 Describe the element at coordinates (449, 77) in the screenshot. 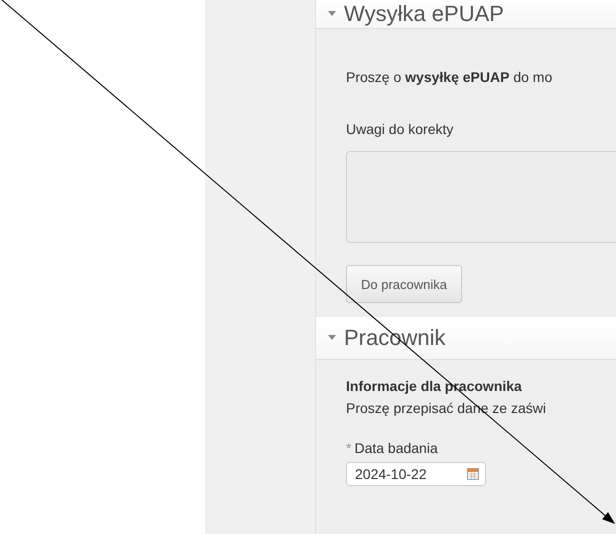

I see `message-text: Proszę o wysyłkę ePUAP do mo` at that location.